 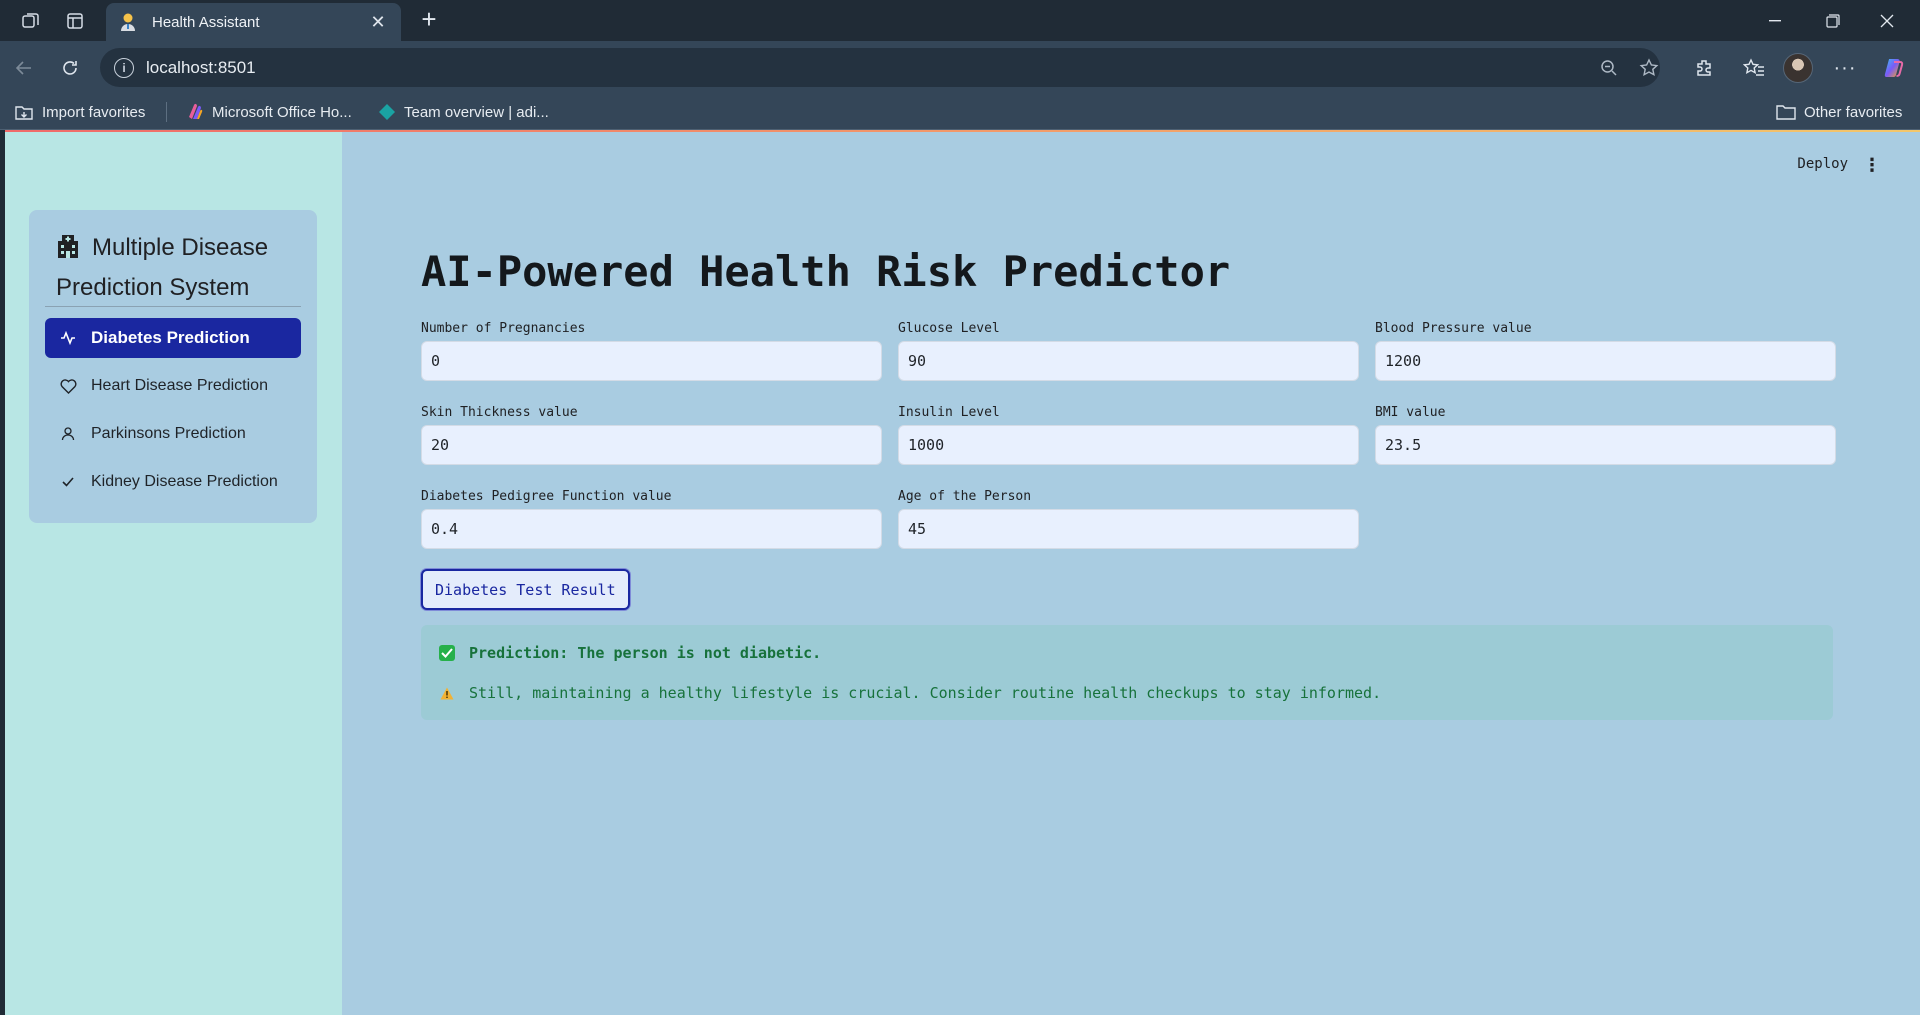 I want to click on main-menu-icon: ⋮, so click(x=1872, y=165).